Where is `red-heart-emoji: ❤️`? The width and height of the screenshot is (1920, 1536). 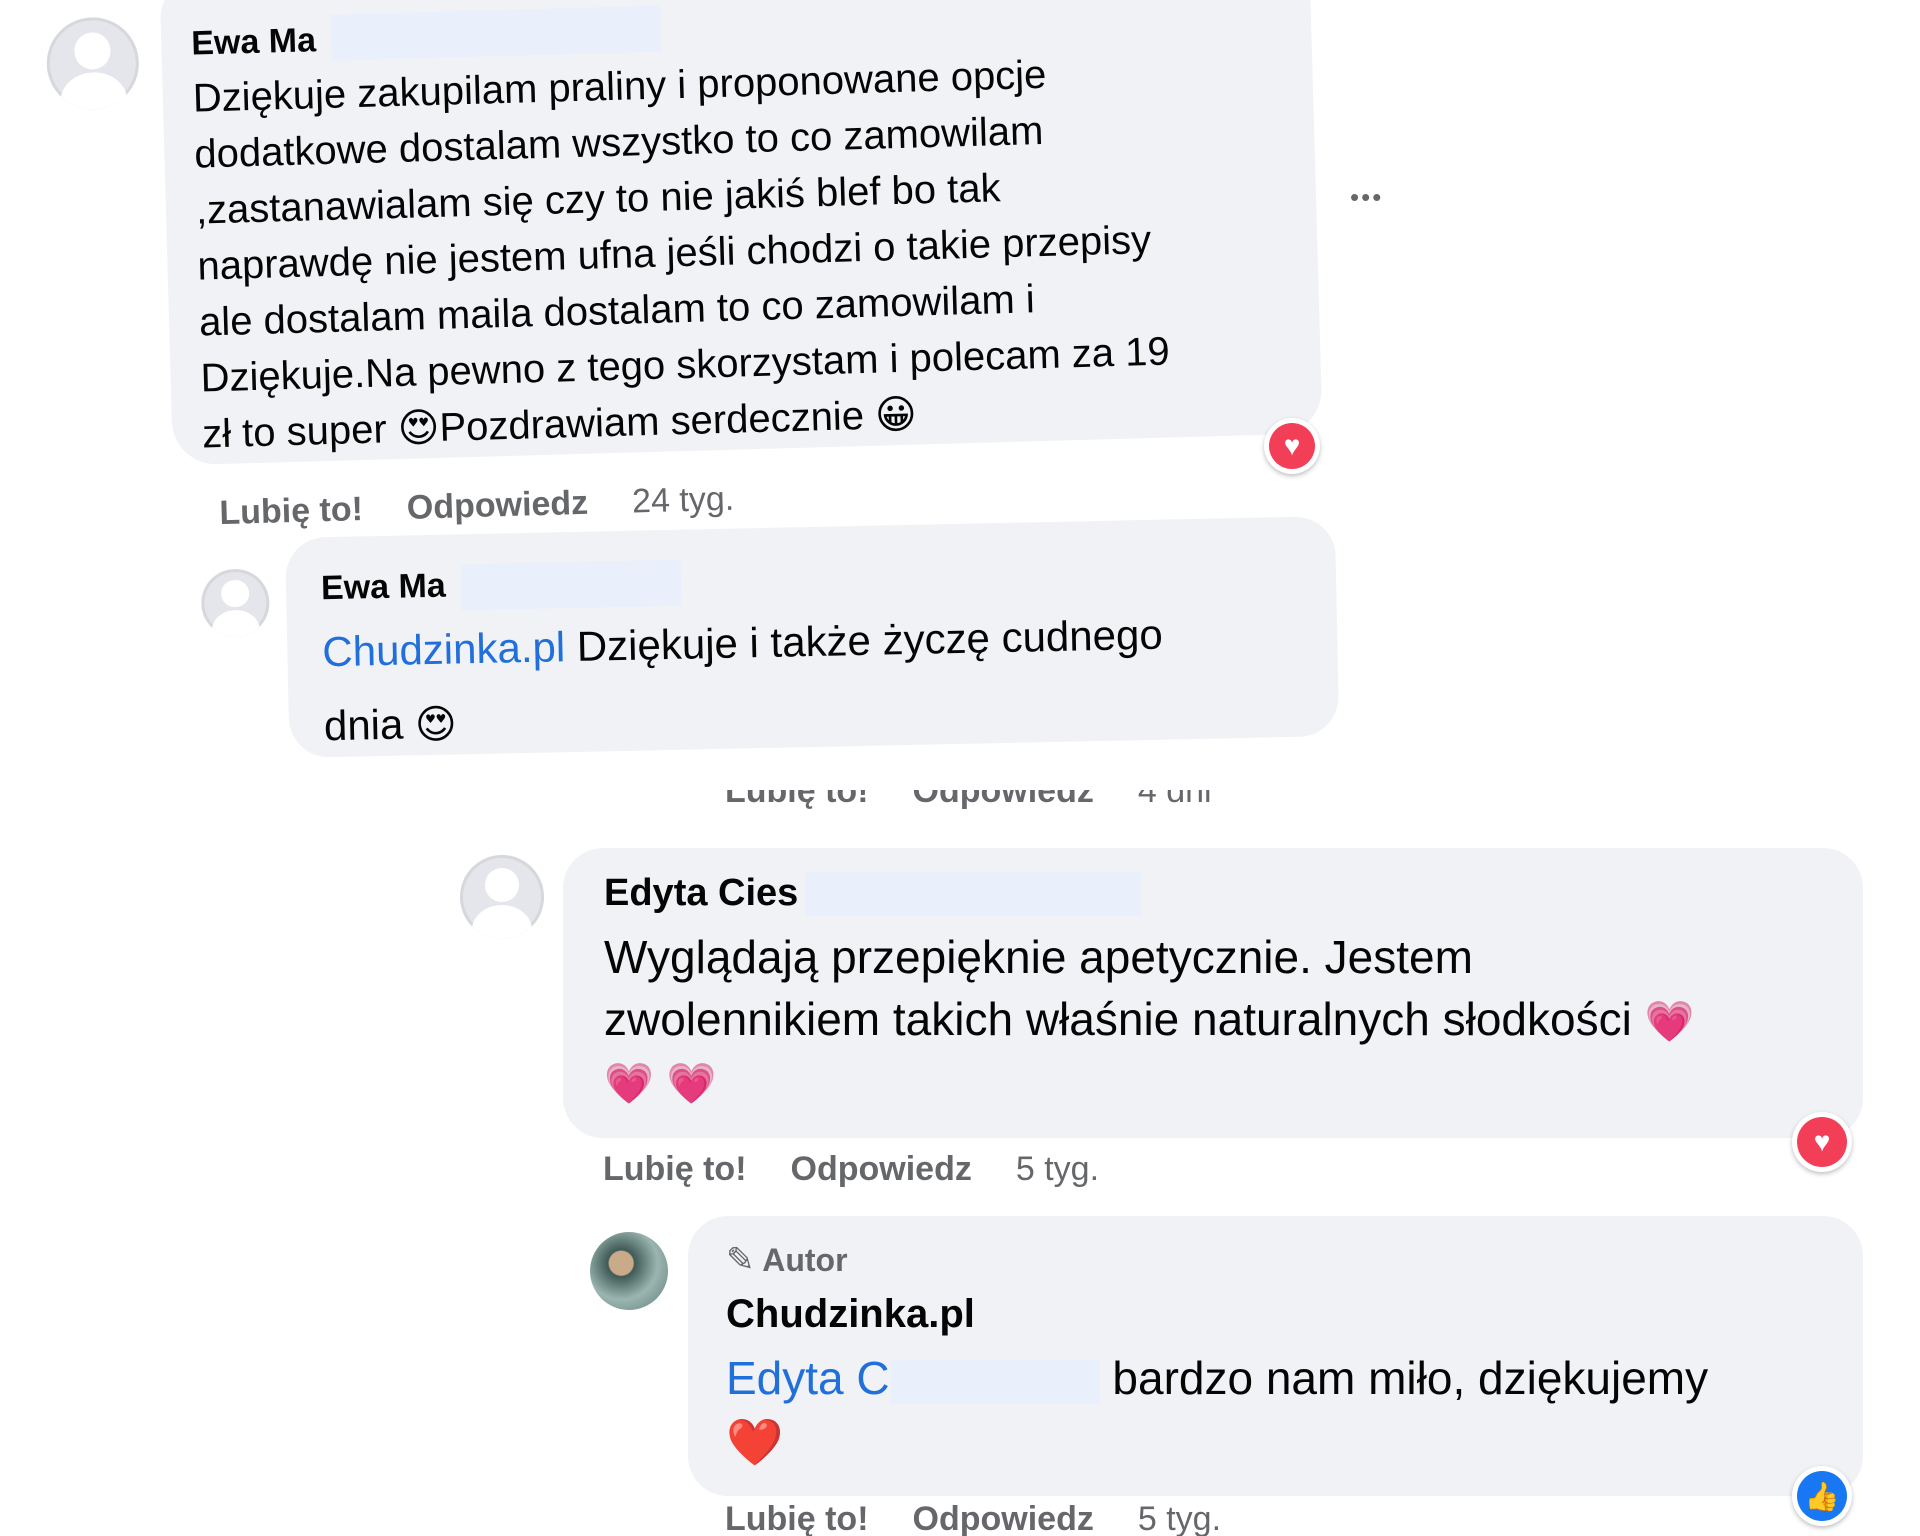
red-heart-emoji: ❤️ is located at coordinates (755, 1442).